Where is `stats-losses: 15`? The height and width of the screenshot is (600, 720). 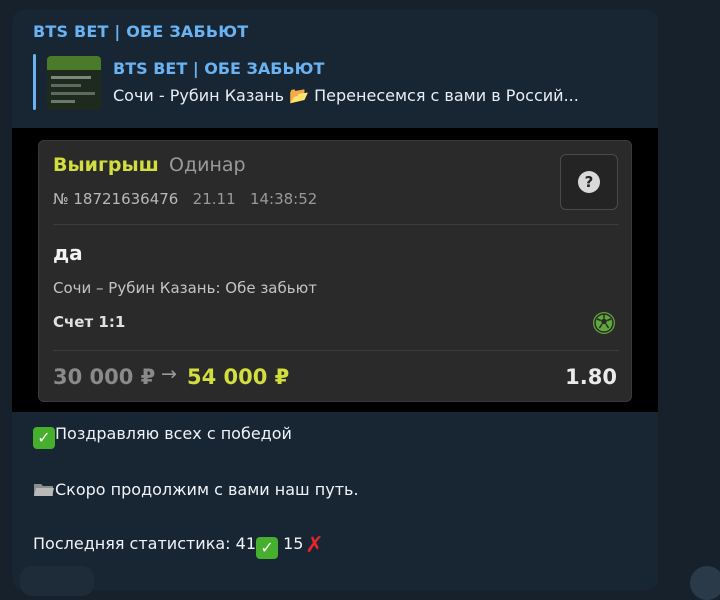
stats-losses: 15 is located at coordinates (293, 543).